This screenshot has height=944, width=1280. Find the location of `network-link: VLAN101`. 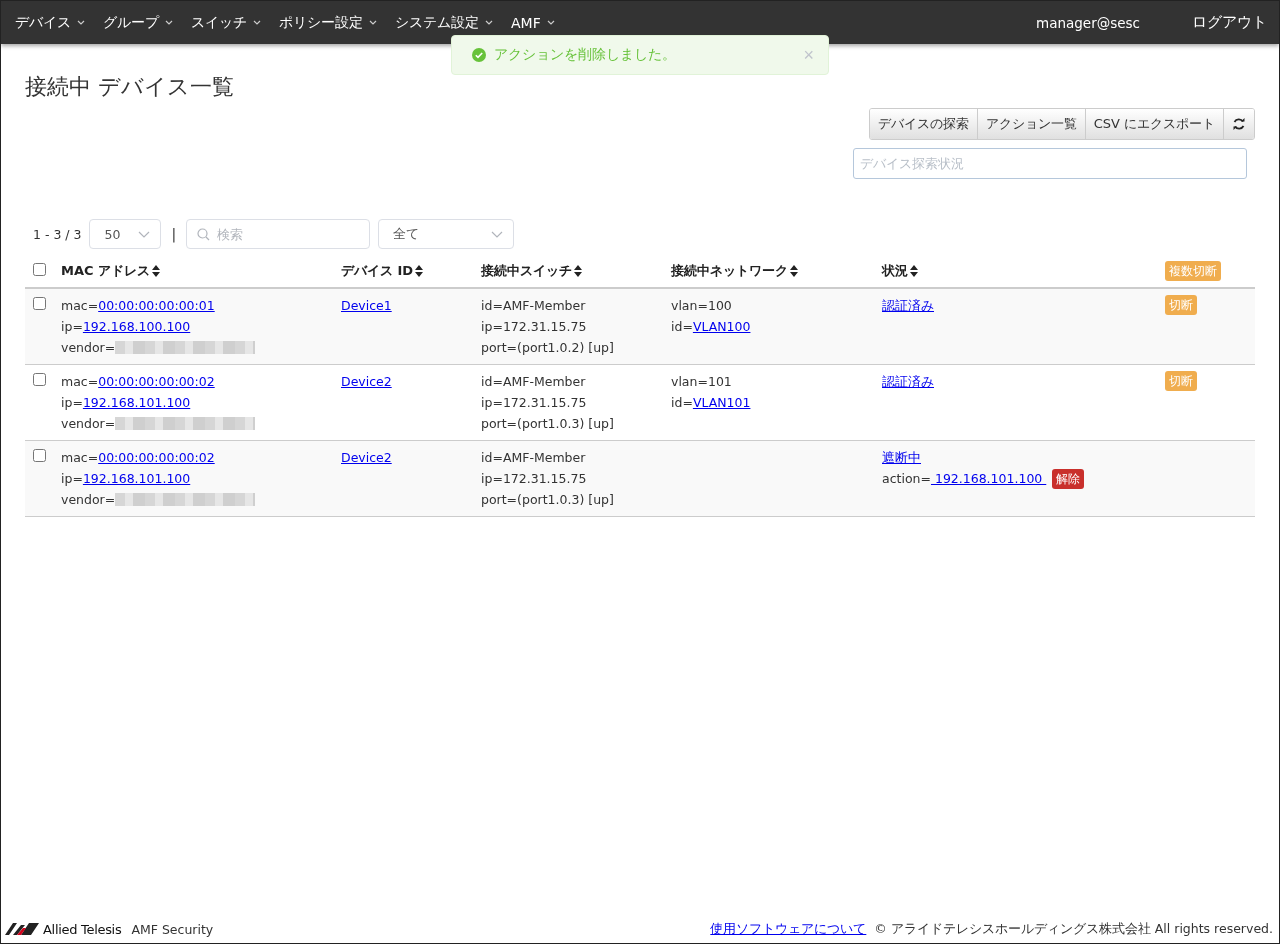

network-link: VLAN101 is located at coordinates (721, 402).